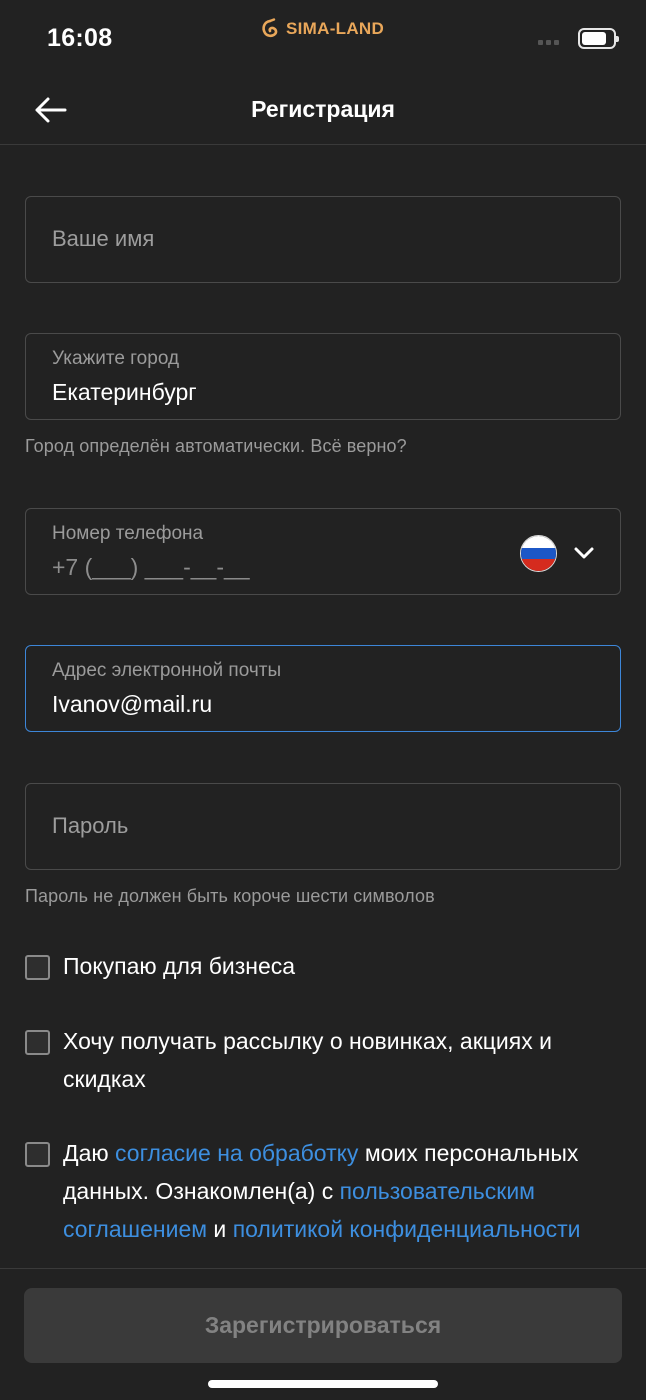  What do you see at coordinates (128, 533) in the screenshot?
I see `phone-label: Номер телефона` at bounding box center [128, 533].